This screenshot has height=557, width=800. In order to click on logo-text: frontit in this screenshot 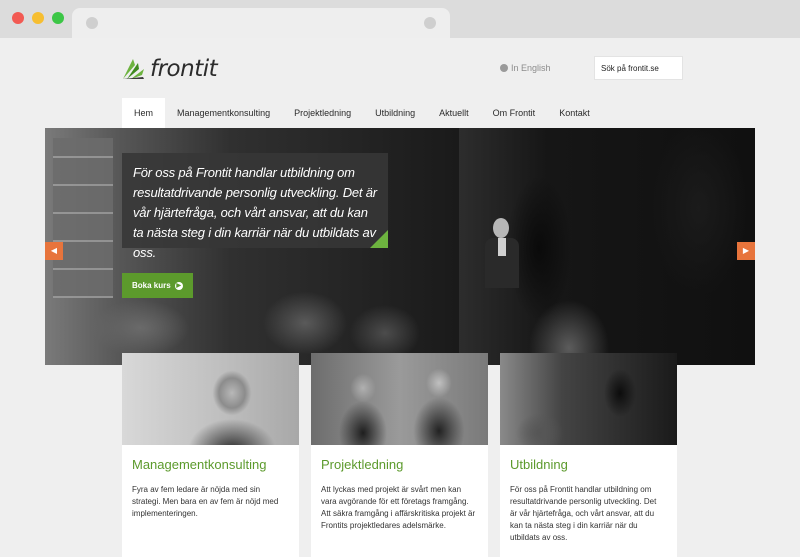, I will do `click(184, 69)`.